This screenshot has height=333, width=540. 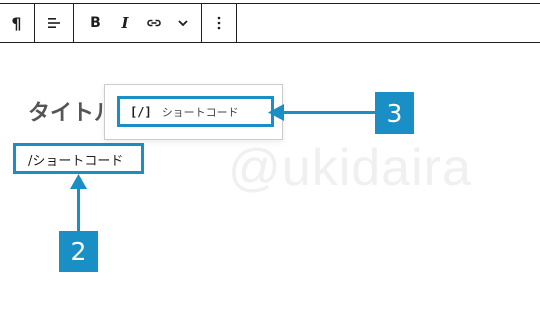 I want to click on callout-3-arrowhead, so click(x=276, y=112).